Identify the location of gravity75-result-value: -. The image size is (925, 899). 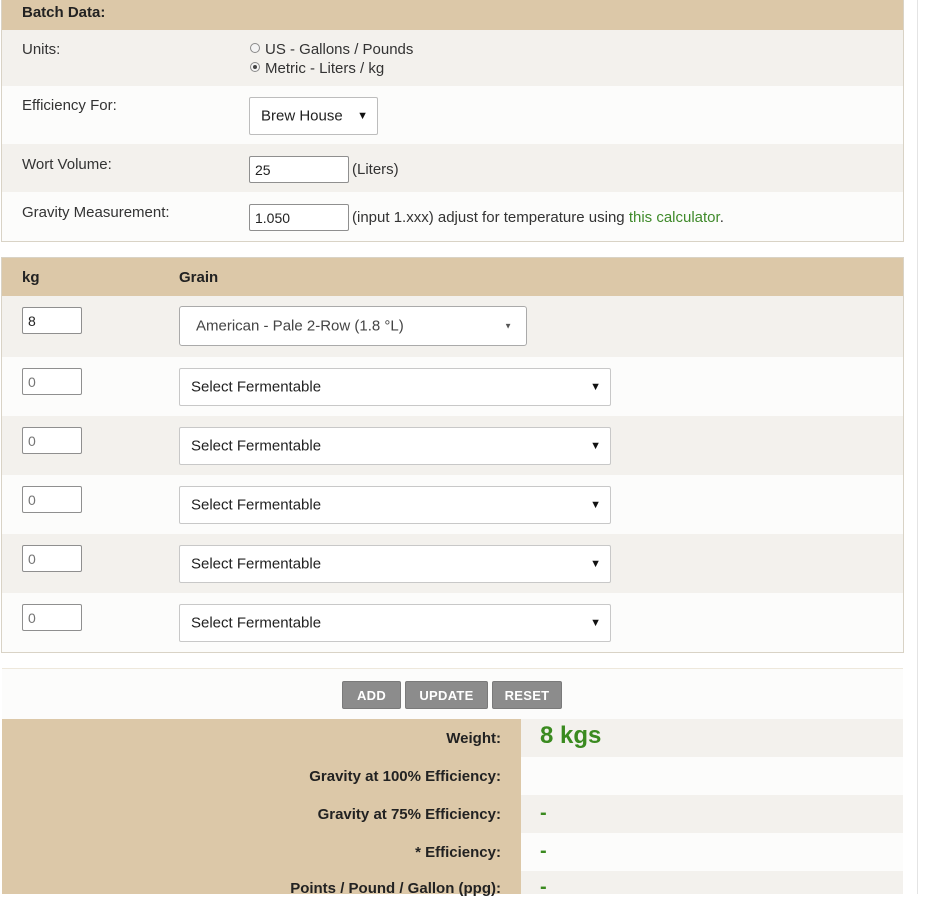
(543, 813).